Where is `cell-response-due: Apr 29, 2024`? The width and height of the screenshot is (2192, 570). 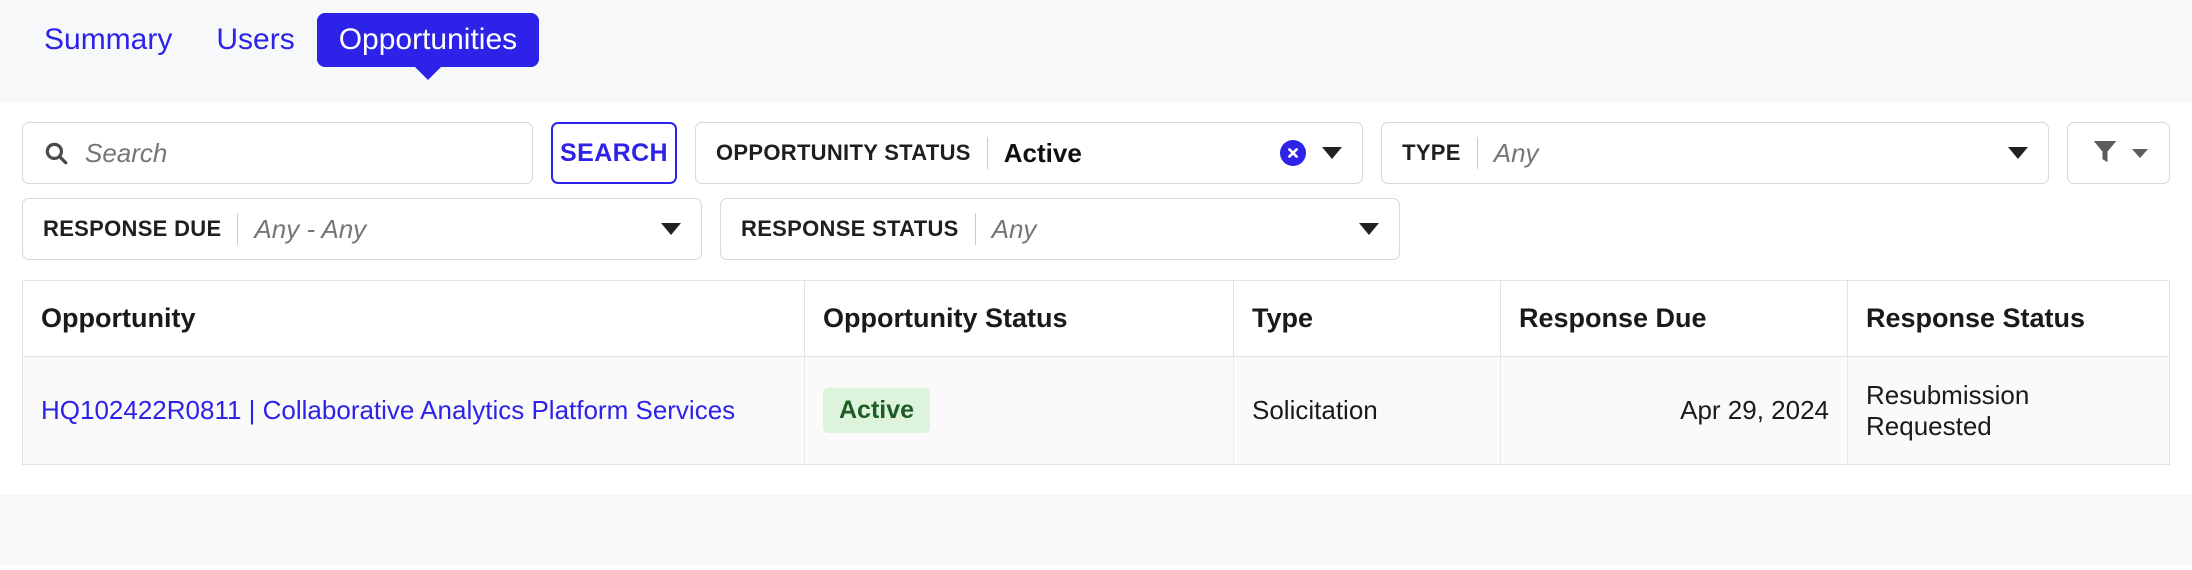
cell-response-due: Apr 29, 2024 is located at coordinates (1674, 410).